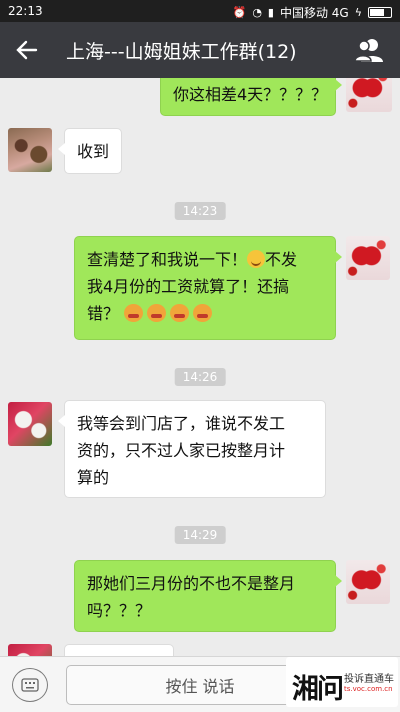 The width and height of the screenshot is (400, 712). What do you see at coordinates (208, 596) in the screenshot?
I see `message-bubble: 那她们三月份的不也不是整月 吗？？？` at bounding box center [208, 596].